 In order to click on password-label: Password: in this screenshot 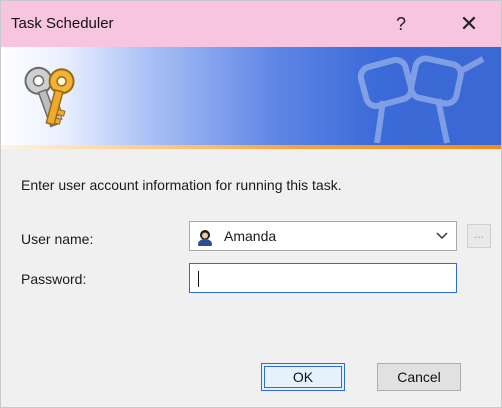, I will do `click(54, 279)`.